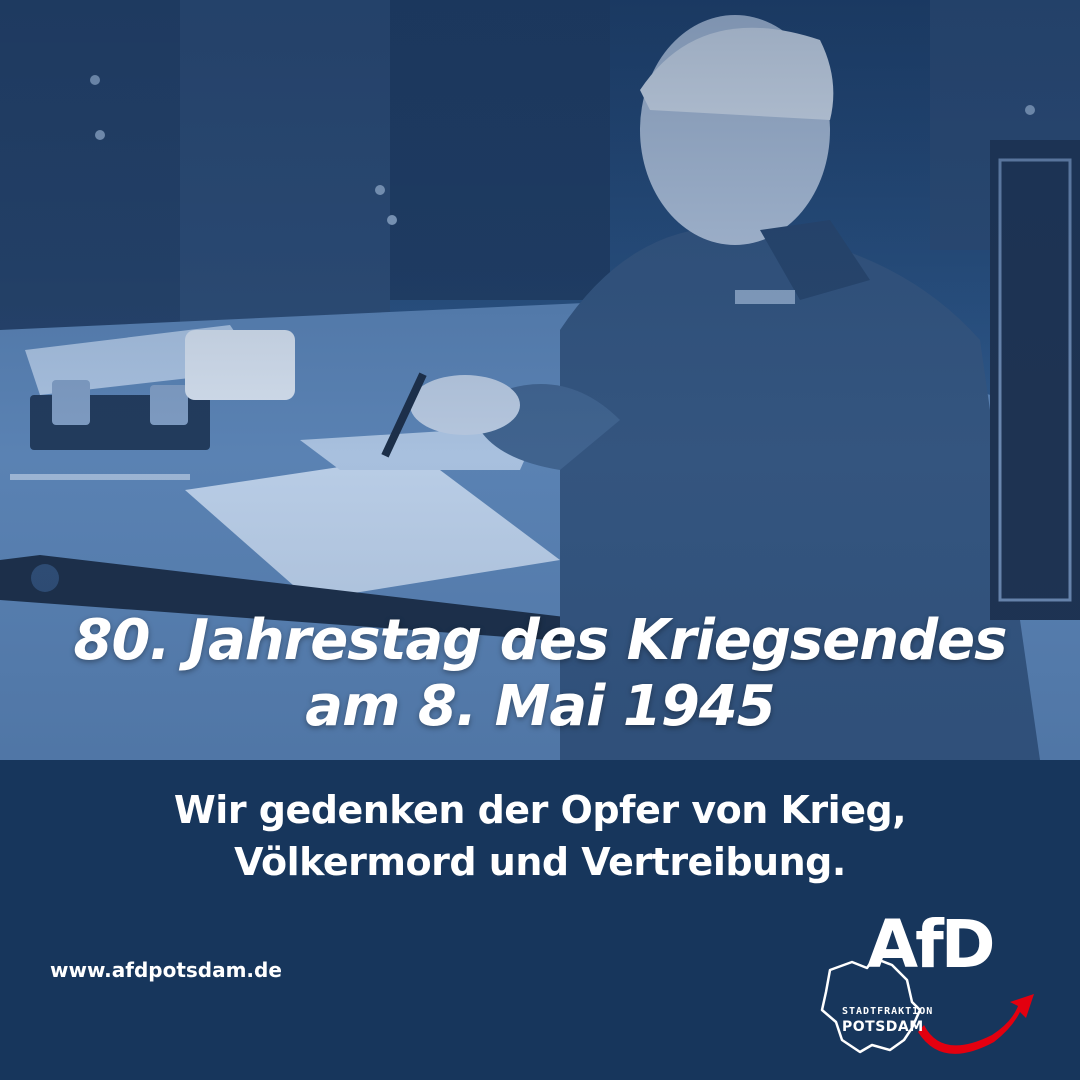 This screenshot has height=1080, width=1080. What do you see at coordinates (927, 985) in the screenshot?
I see `afd-logo: AfD STADTFRAKTION POTSDAM` at bounding box center [927, 985].